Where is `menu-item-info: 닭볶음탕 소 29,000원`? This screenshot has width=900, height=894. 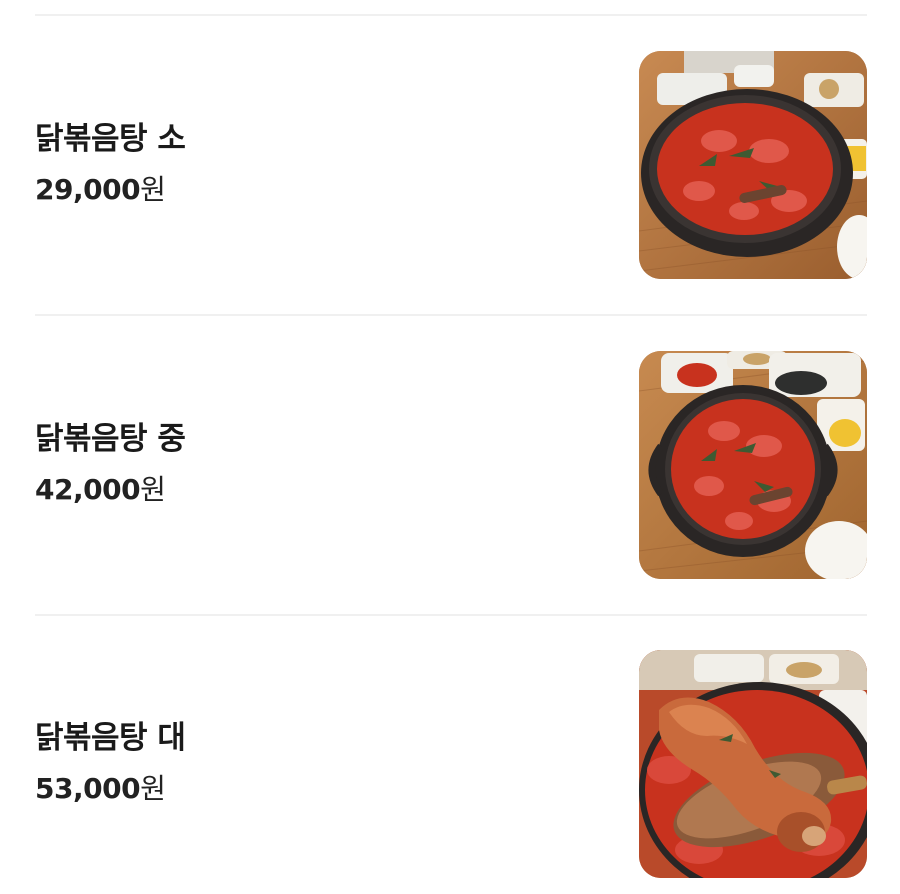 menu-item-info: 닭볶음탕 소 29,000원 is located at coordinates (110, 164).